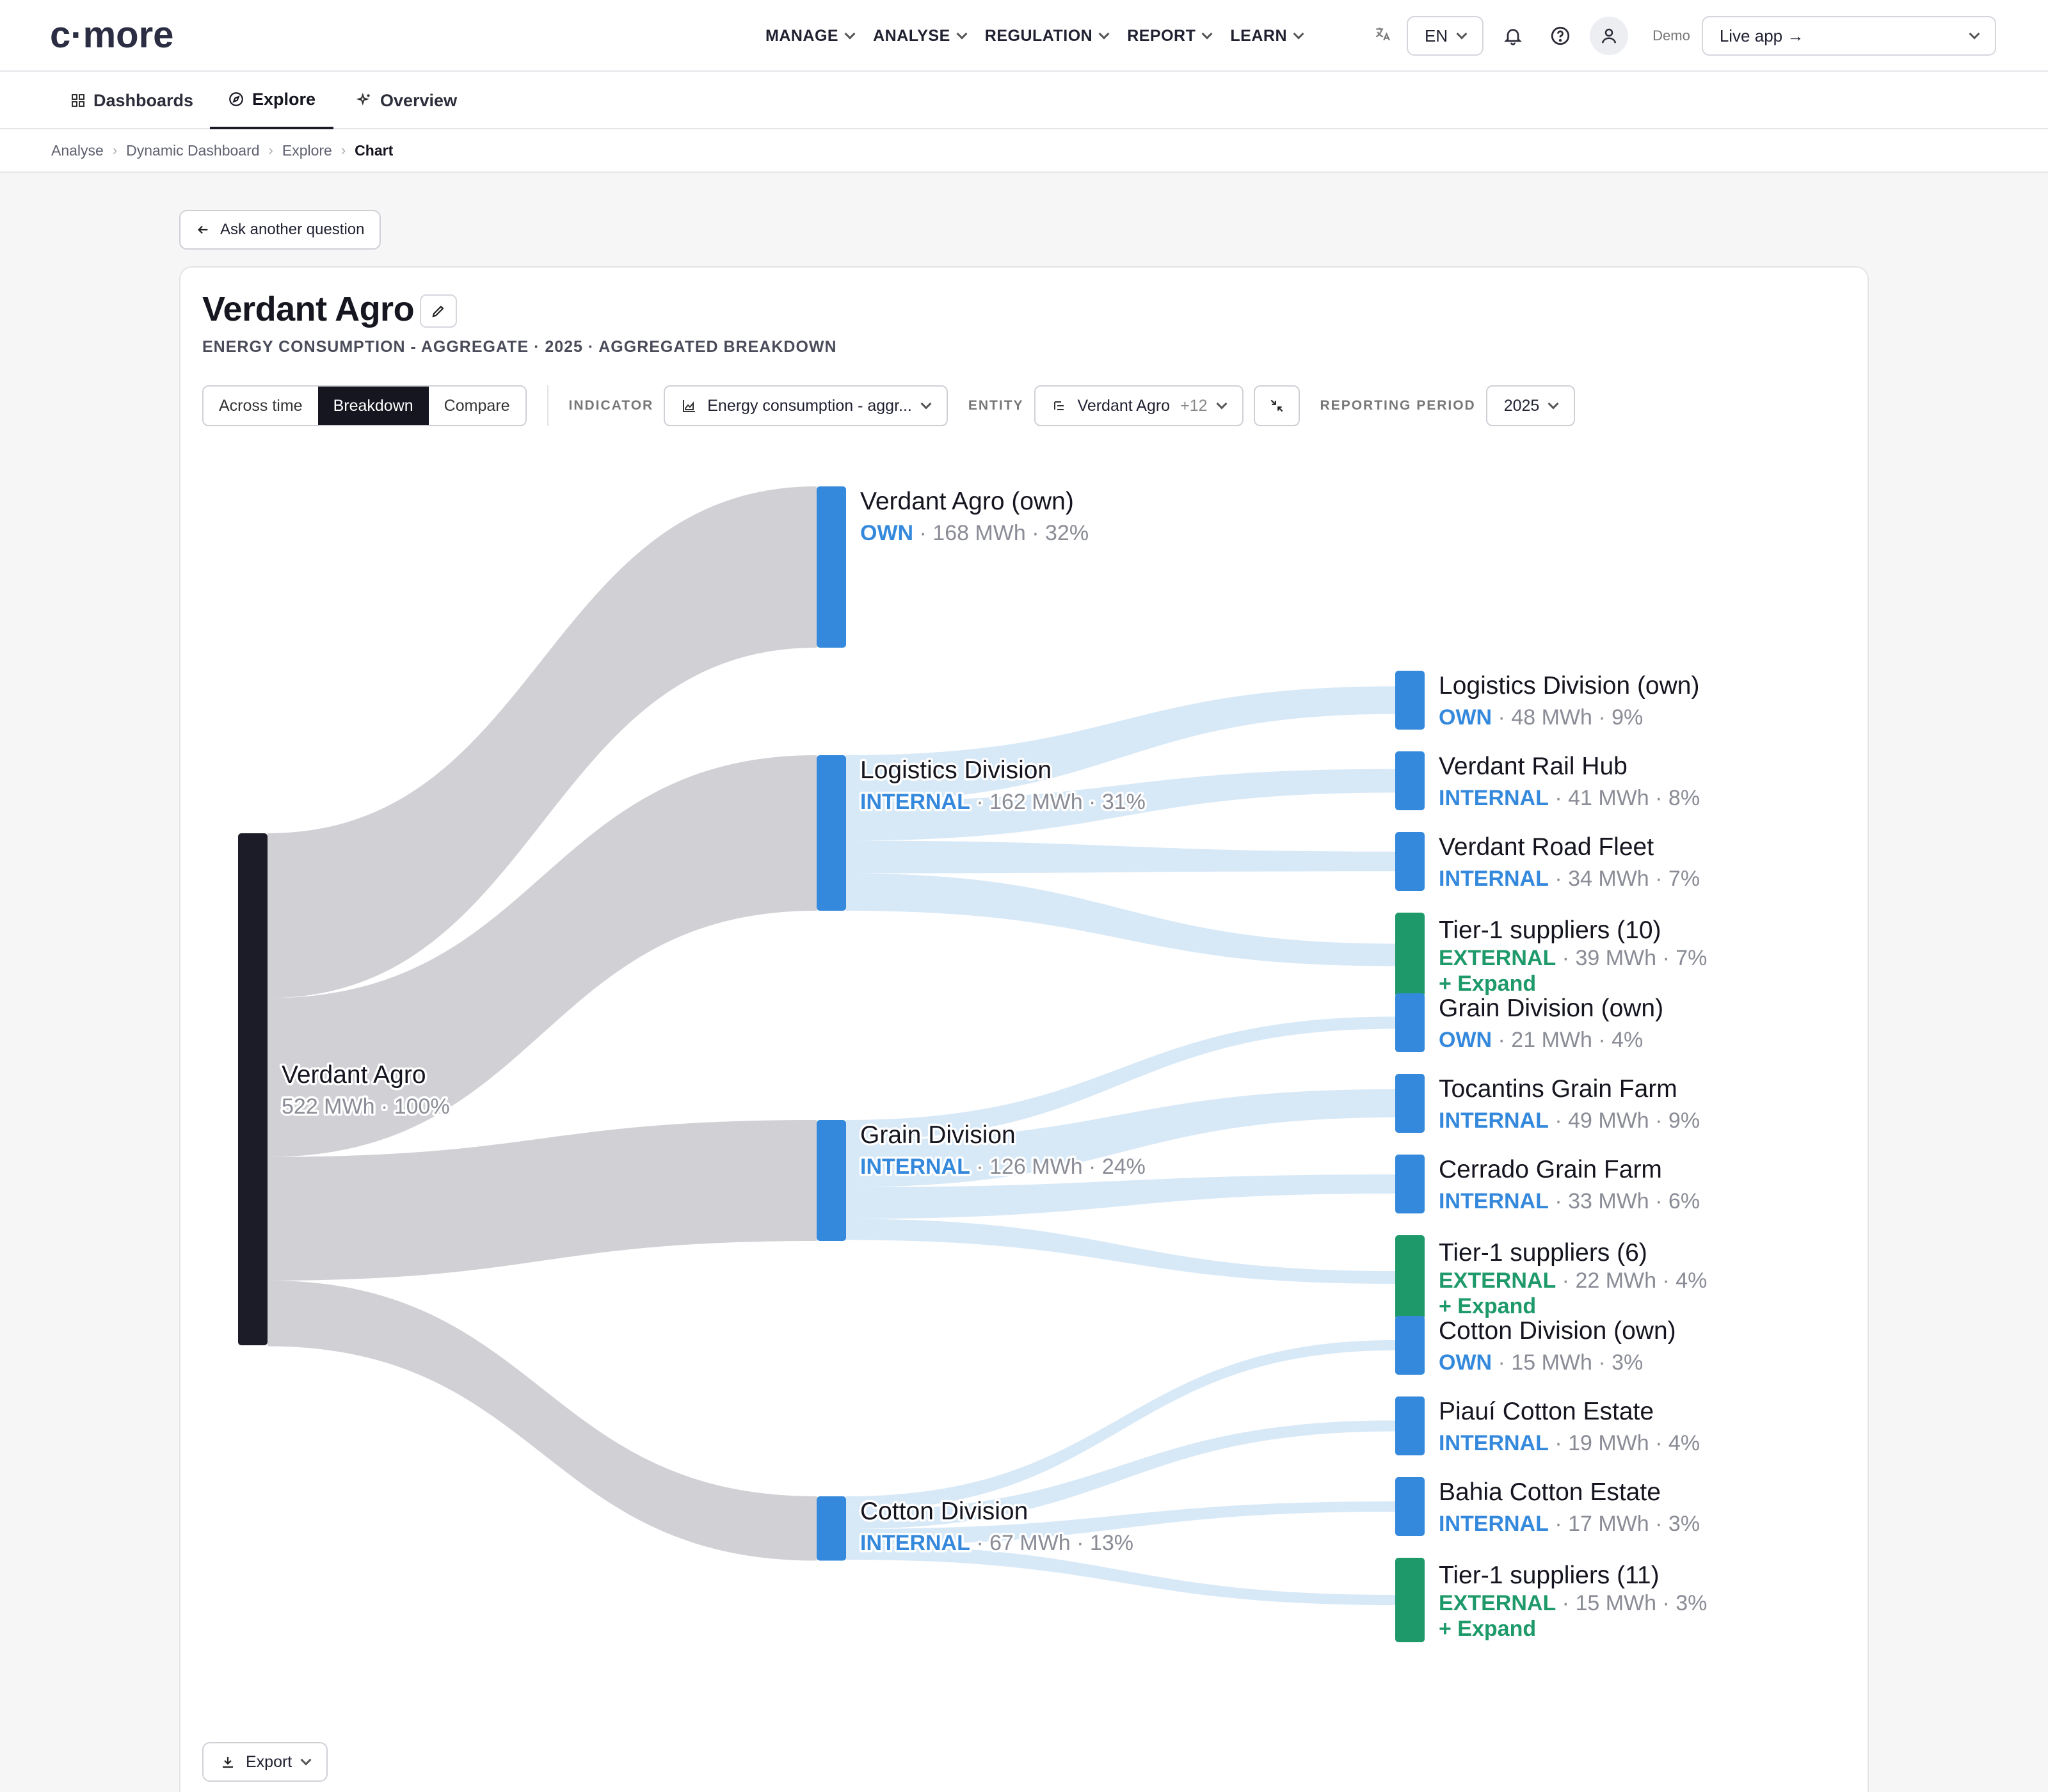  What do you see at coordinates (366, 1106) in the screenshot?
I see `node-meta-label: 522 MWh · 100%` at bounding box center [366, 1106].